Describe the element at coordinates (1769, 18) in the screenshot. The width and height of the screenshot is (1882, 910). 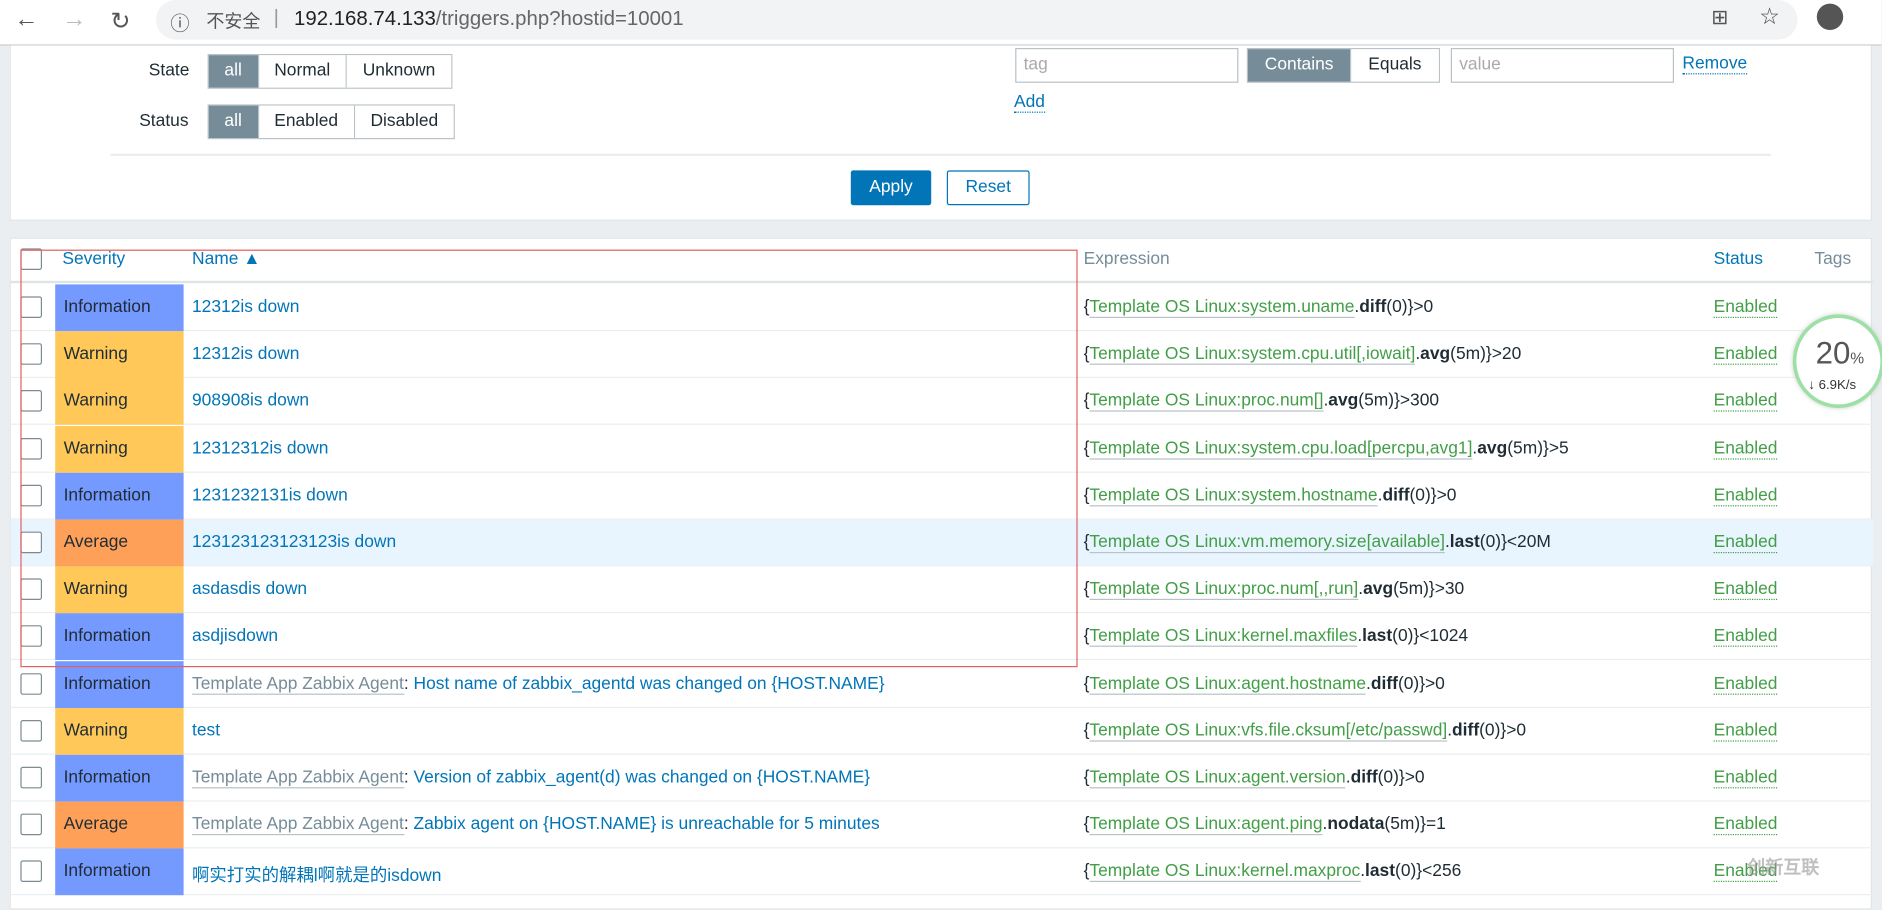
I see `star-icon: ☆` at that location.